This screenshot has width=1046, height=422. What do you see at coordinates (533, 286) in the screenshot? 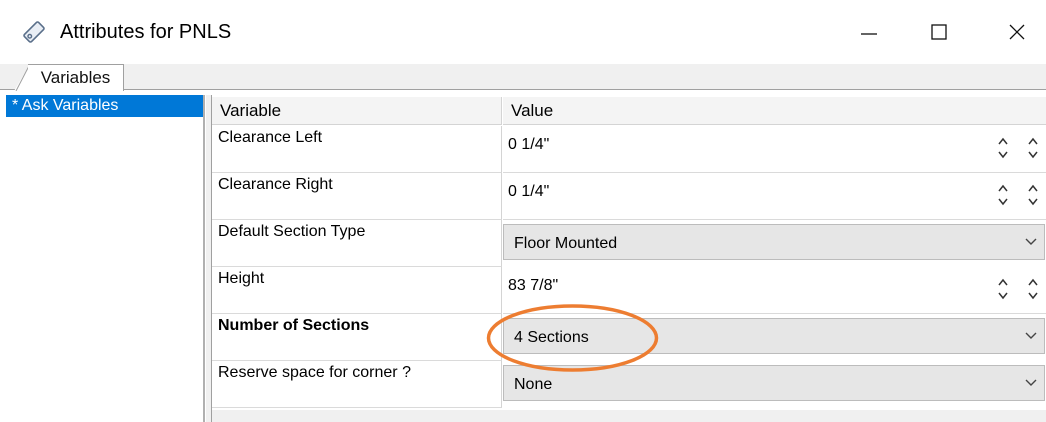
I see `value-text: 83 7/8"` at bounding box center [533, 286].